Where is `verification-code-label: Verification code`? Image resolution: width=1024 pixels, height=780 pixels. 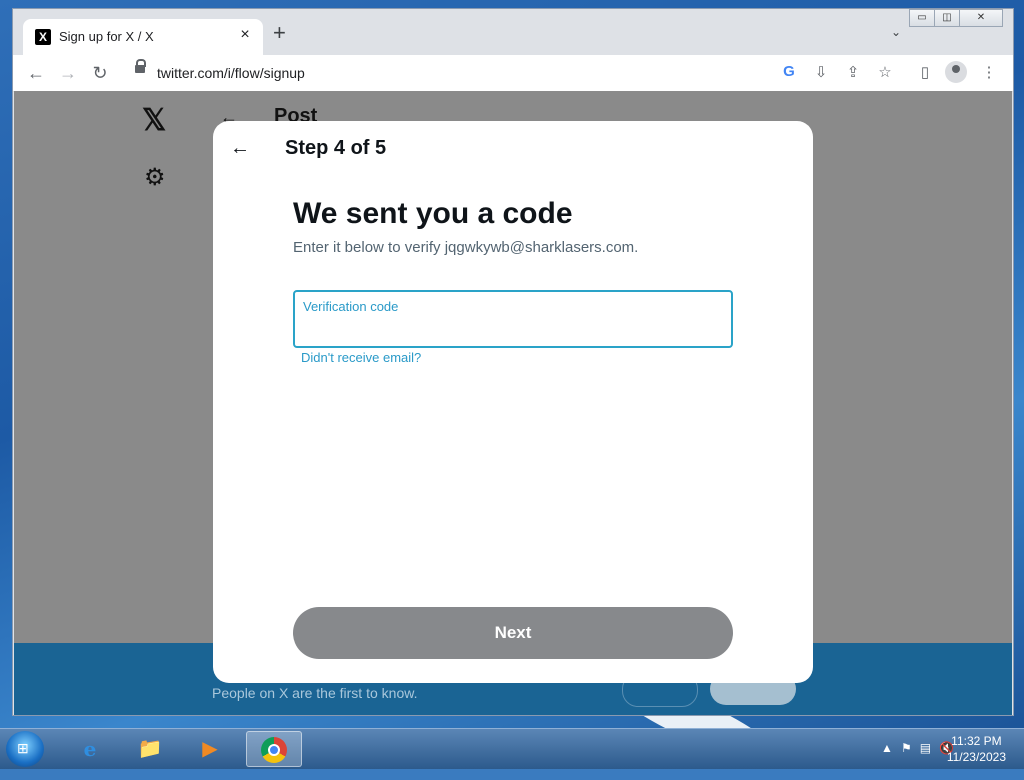 verification-code-label: Verification code is located at coordinates (351, 306).